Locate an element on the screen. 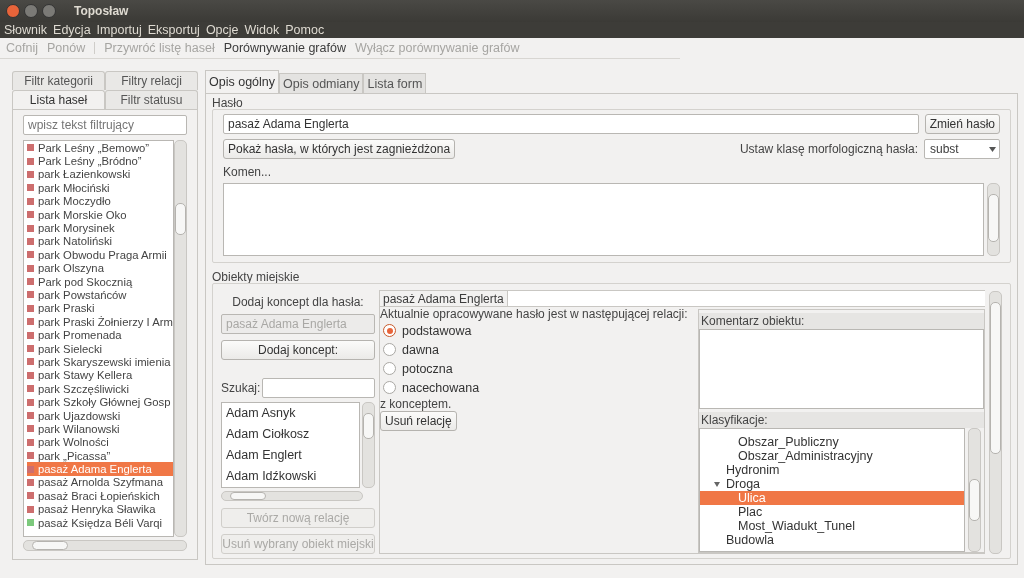 Image resolution: width=1024 pixels, height=578 pixels. tab: Lista form is located at coordinates (395, 83).